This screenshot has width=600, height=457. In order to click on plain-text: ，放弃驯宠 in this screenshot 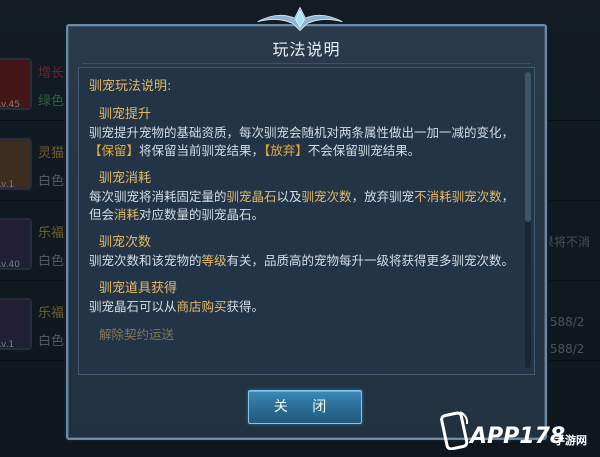, I will do `click(383, 196)`.